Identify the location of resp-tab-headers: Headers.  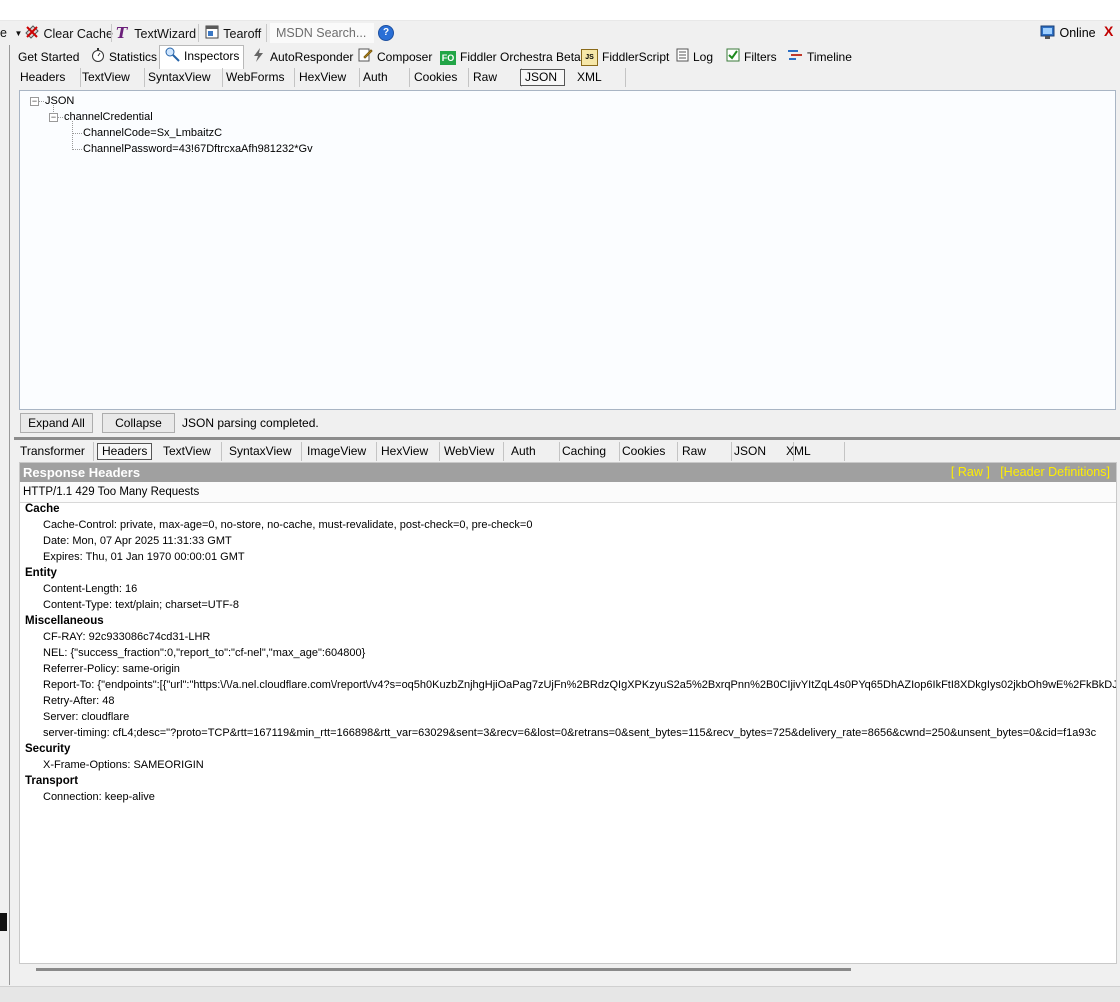
(124, 451).